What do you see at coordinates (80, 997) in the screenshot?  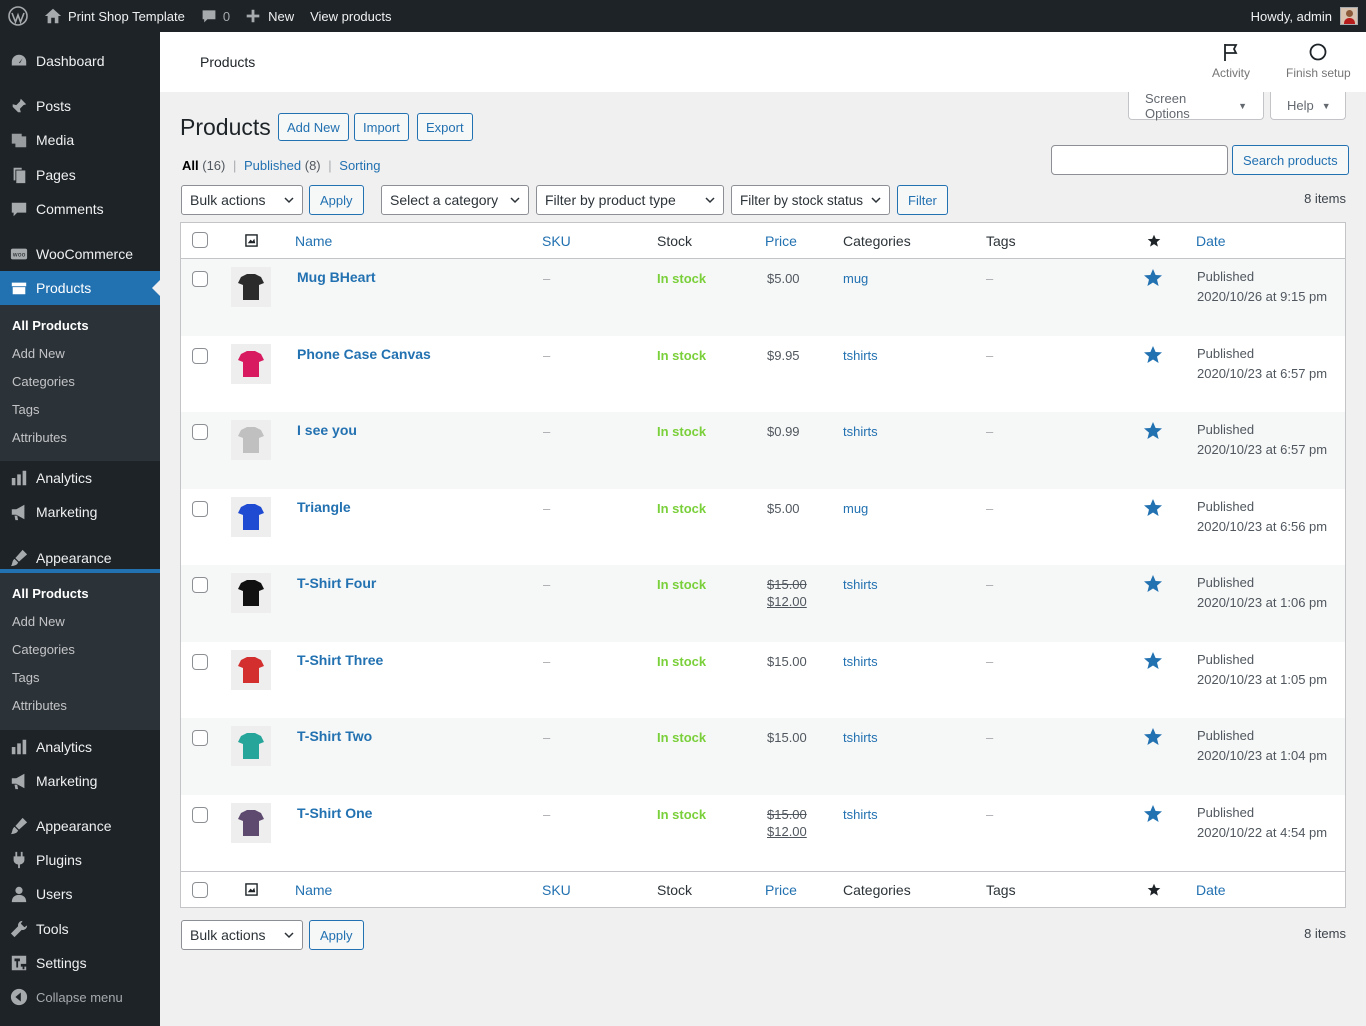 I see `collapse-menu: Collapse menu` at bounding box center [80, 997].